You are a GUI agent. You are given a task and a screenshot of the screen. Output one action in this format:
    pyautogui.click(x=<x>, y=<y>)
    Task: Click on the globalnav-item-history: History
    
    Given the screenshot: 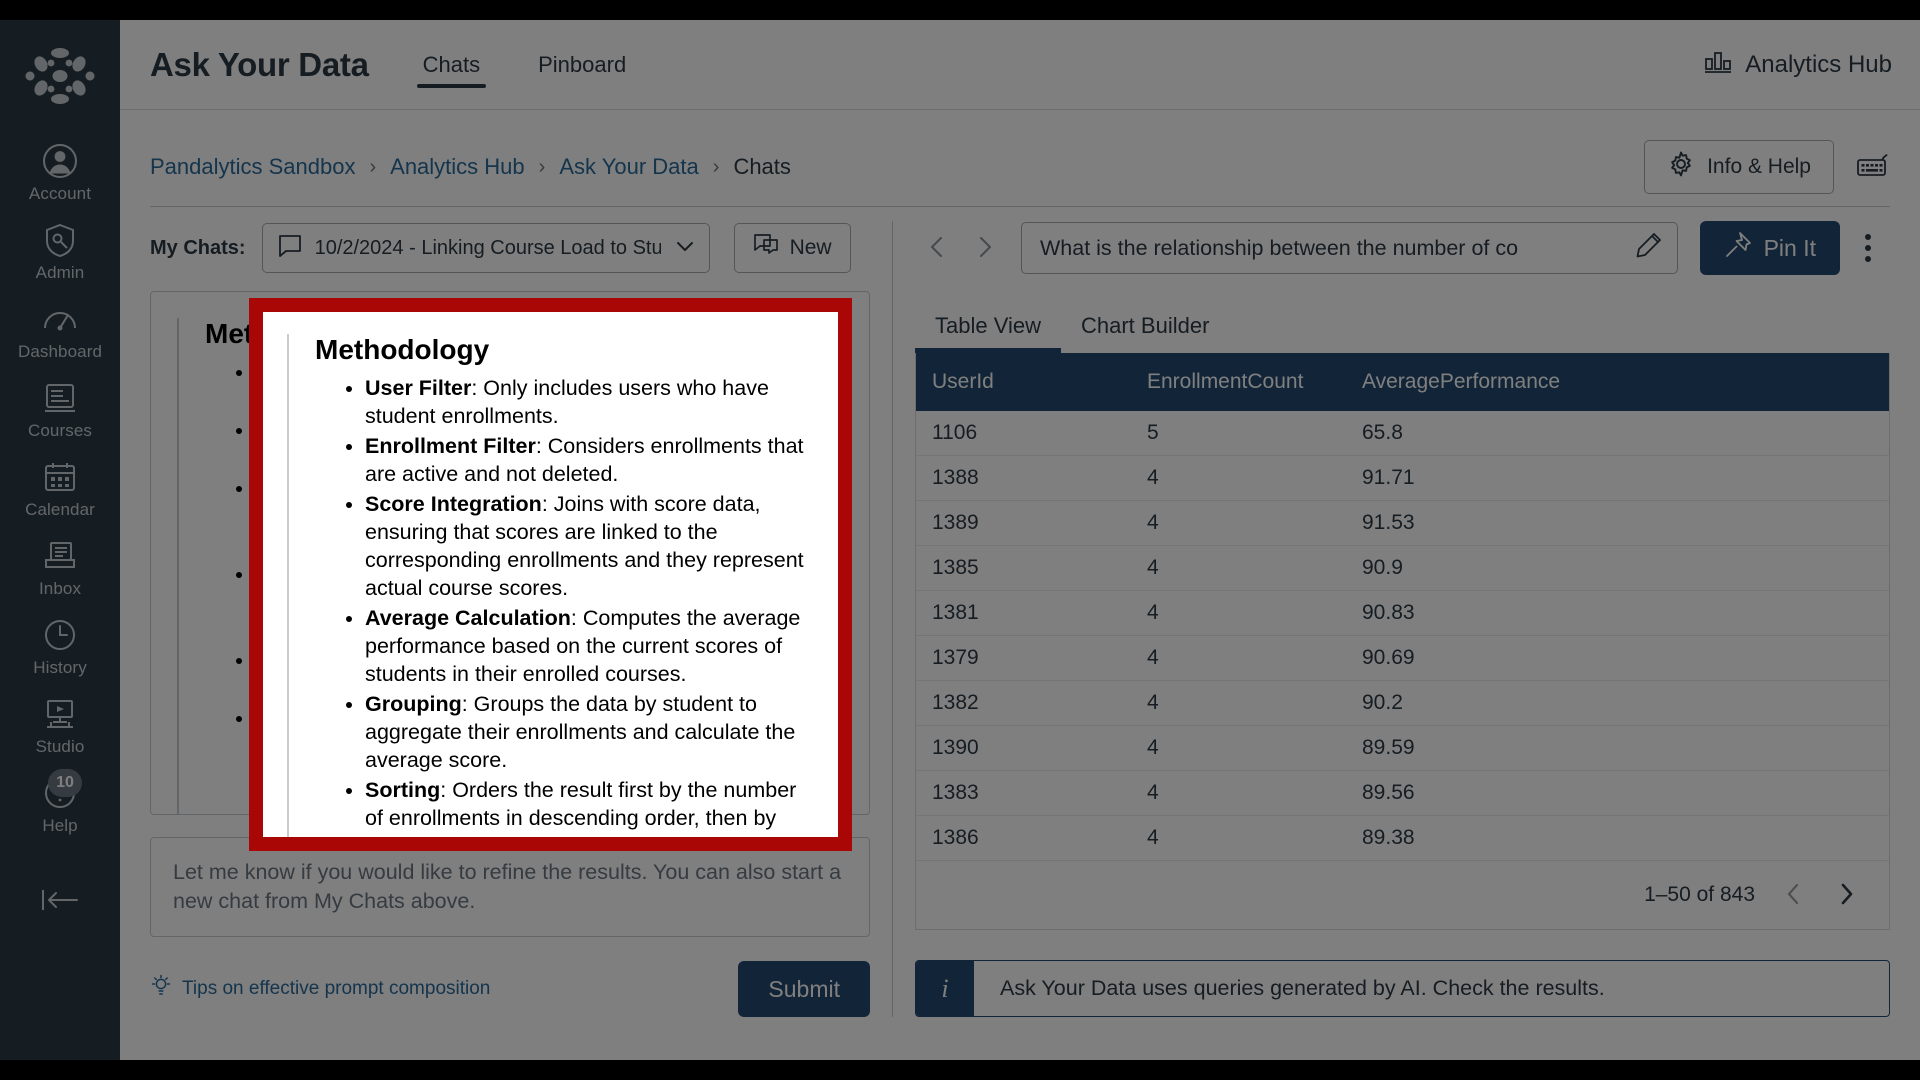 What is the action you would take?
    pyautogui.click(x=60, y=645)
    